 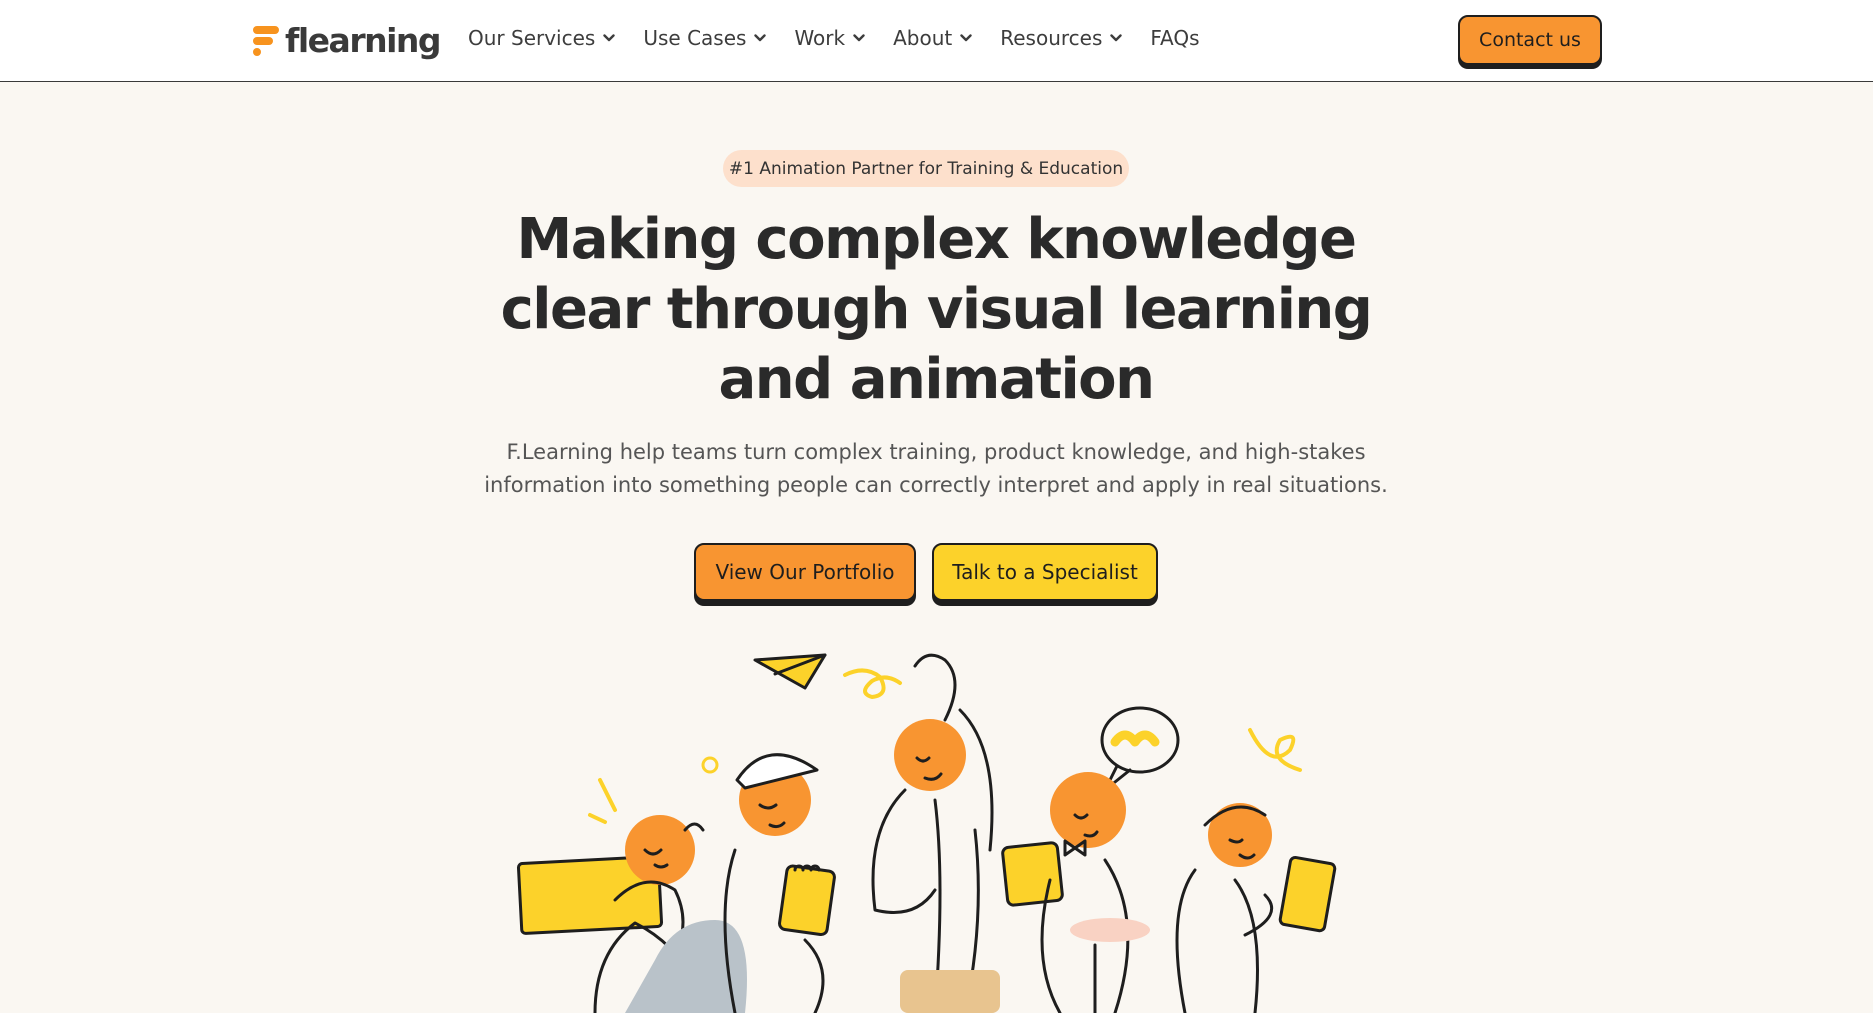 I want to click on nav-label: Our Services, so click(x=532, y=38).